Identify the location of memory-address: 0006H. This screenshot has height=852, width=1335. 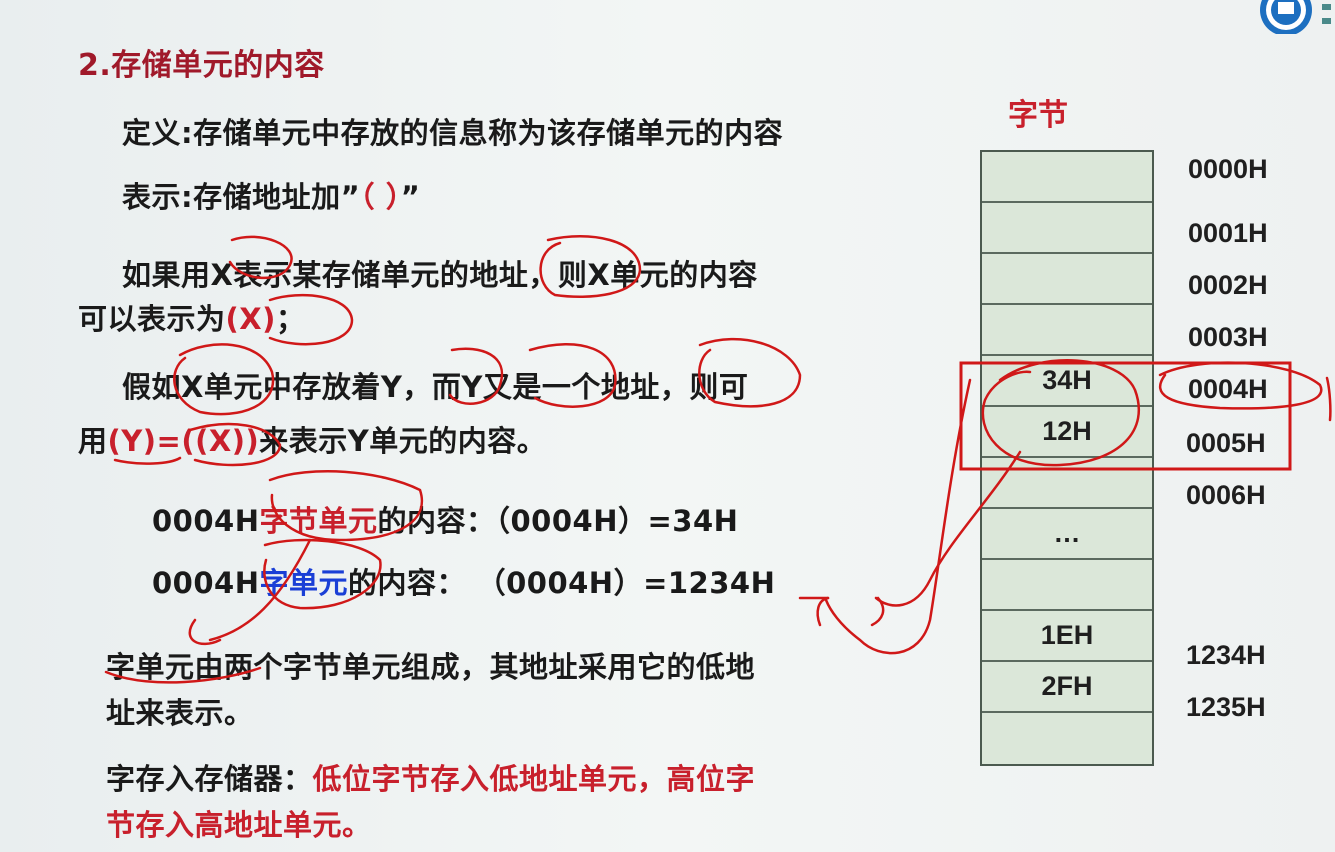
(1226, 495).